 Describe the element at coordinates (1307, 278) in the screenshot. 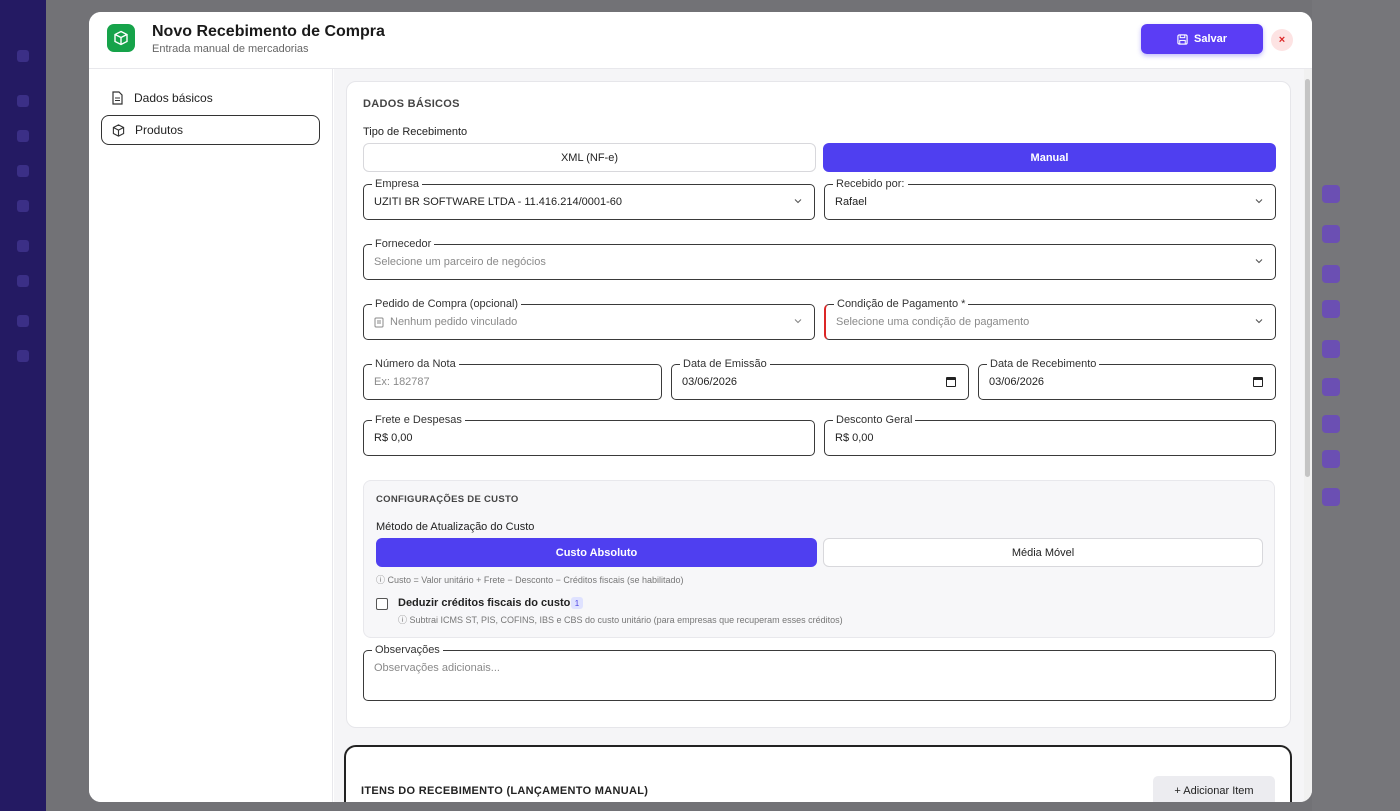

I see `scrollbar-thumb` at that location.